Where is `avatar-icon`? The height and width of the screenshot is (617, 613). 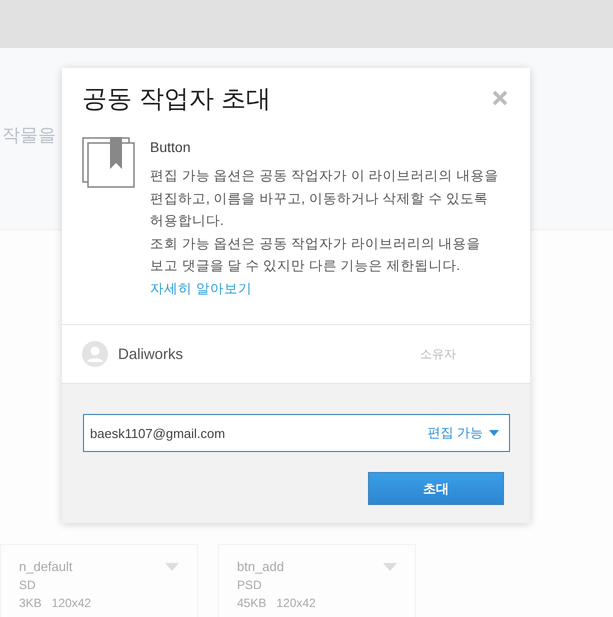 avatar-icon is located at coordinates (95, 354).